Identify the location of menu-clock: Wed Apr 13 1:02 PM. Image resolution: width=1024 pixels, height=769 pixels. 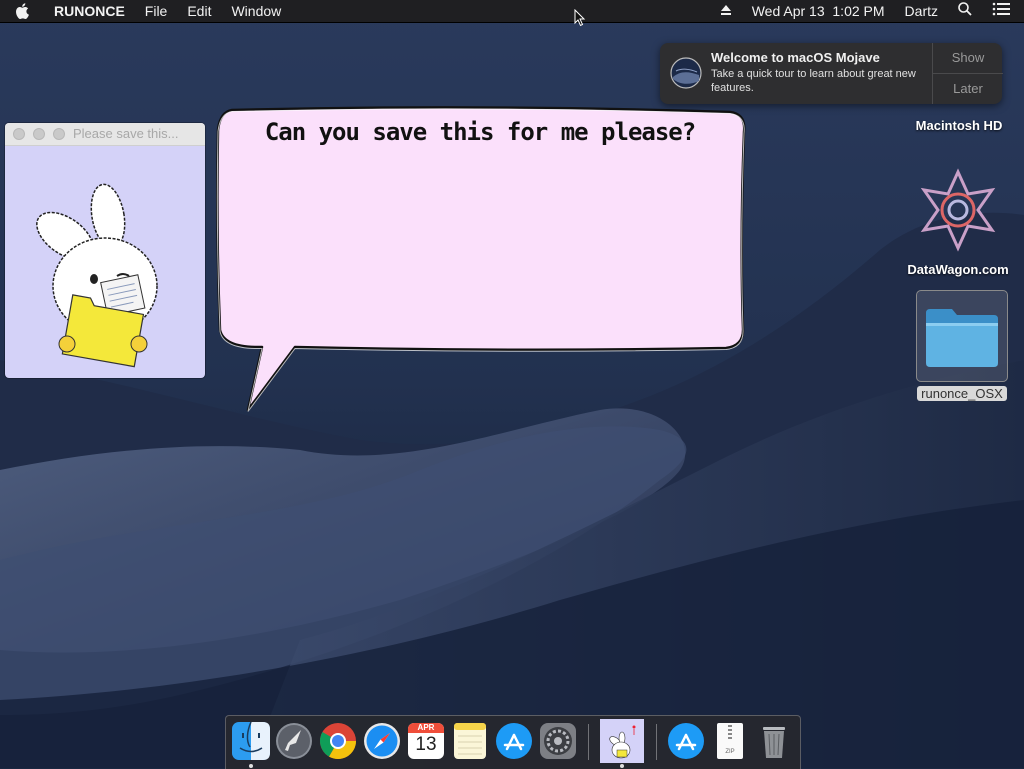
(818, 11).